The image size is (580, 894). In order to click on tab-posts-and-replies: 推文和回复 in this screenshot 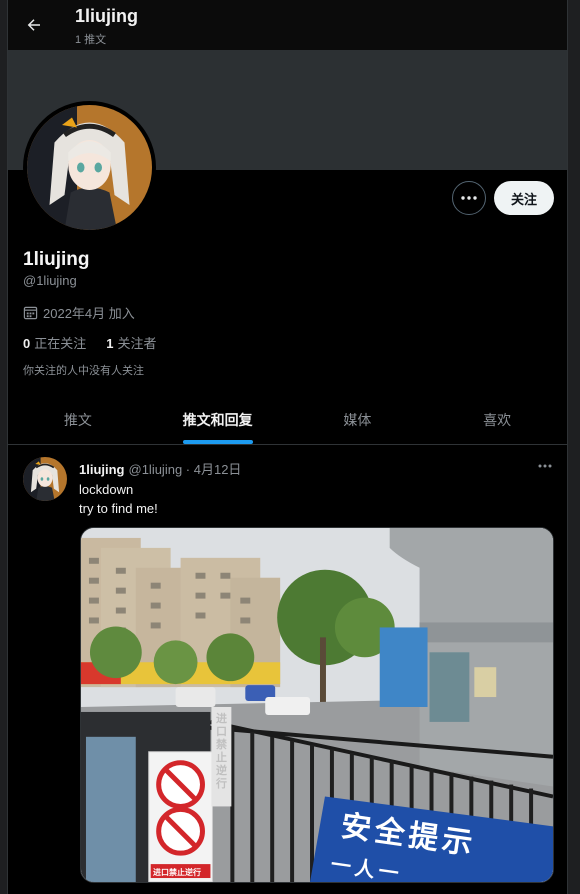, I will do `click(218, 419)`.